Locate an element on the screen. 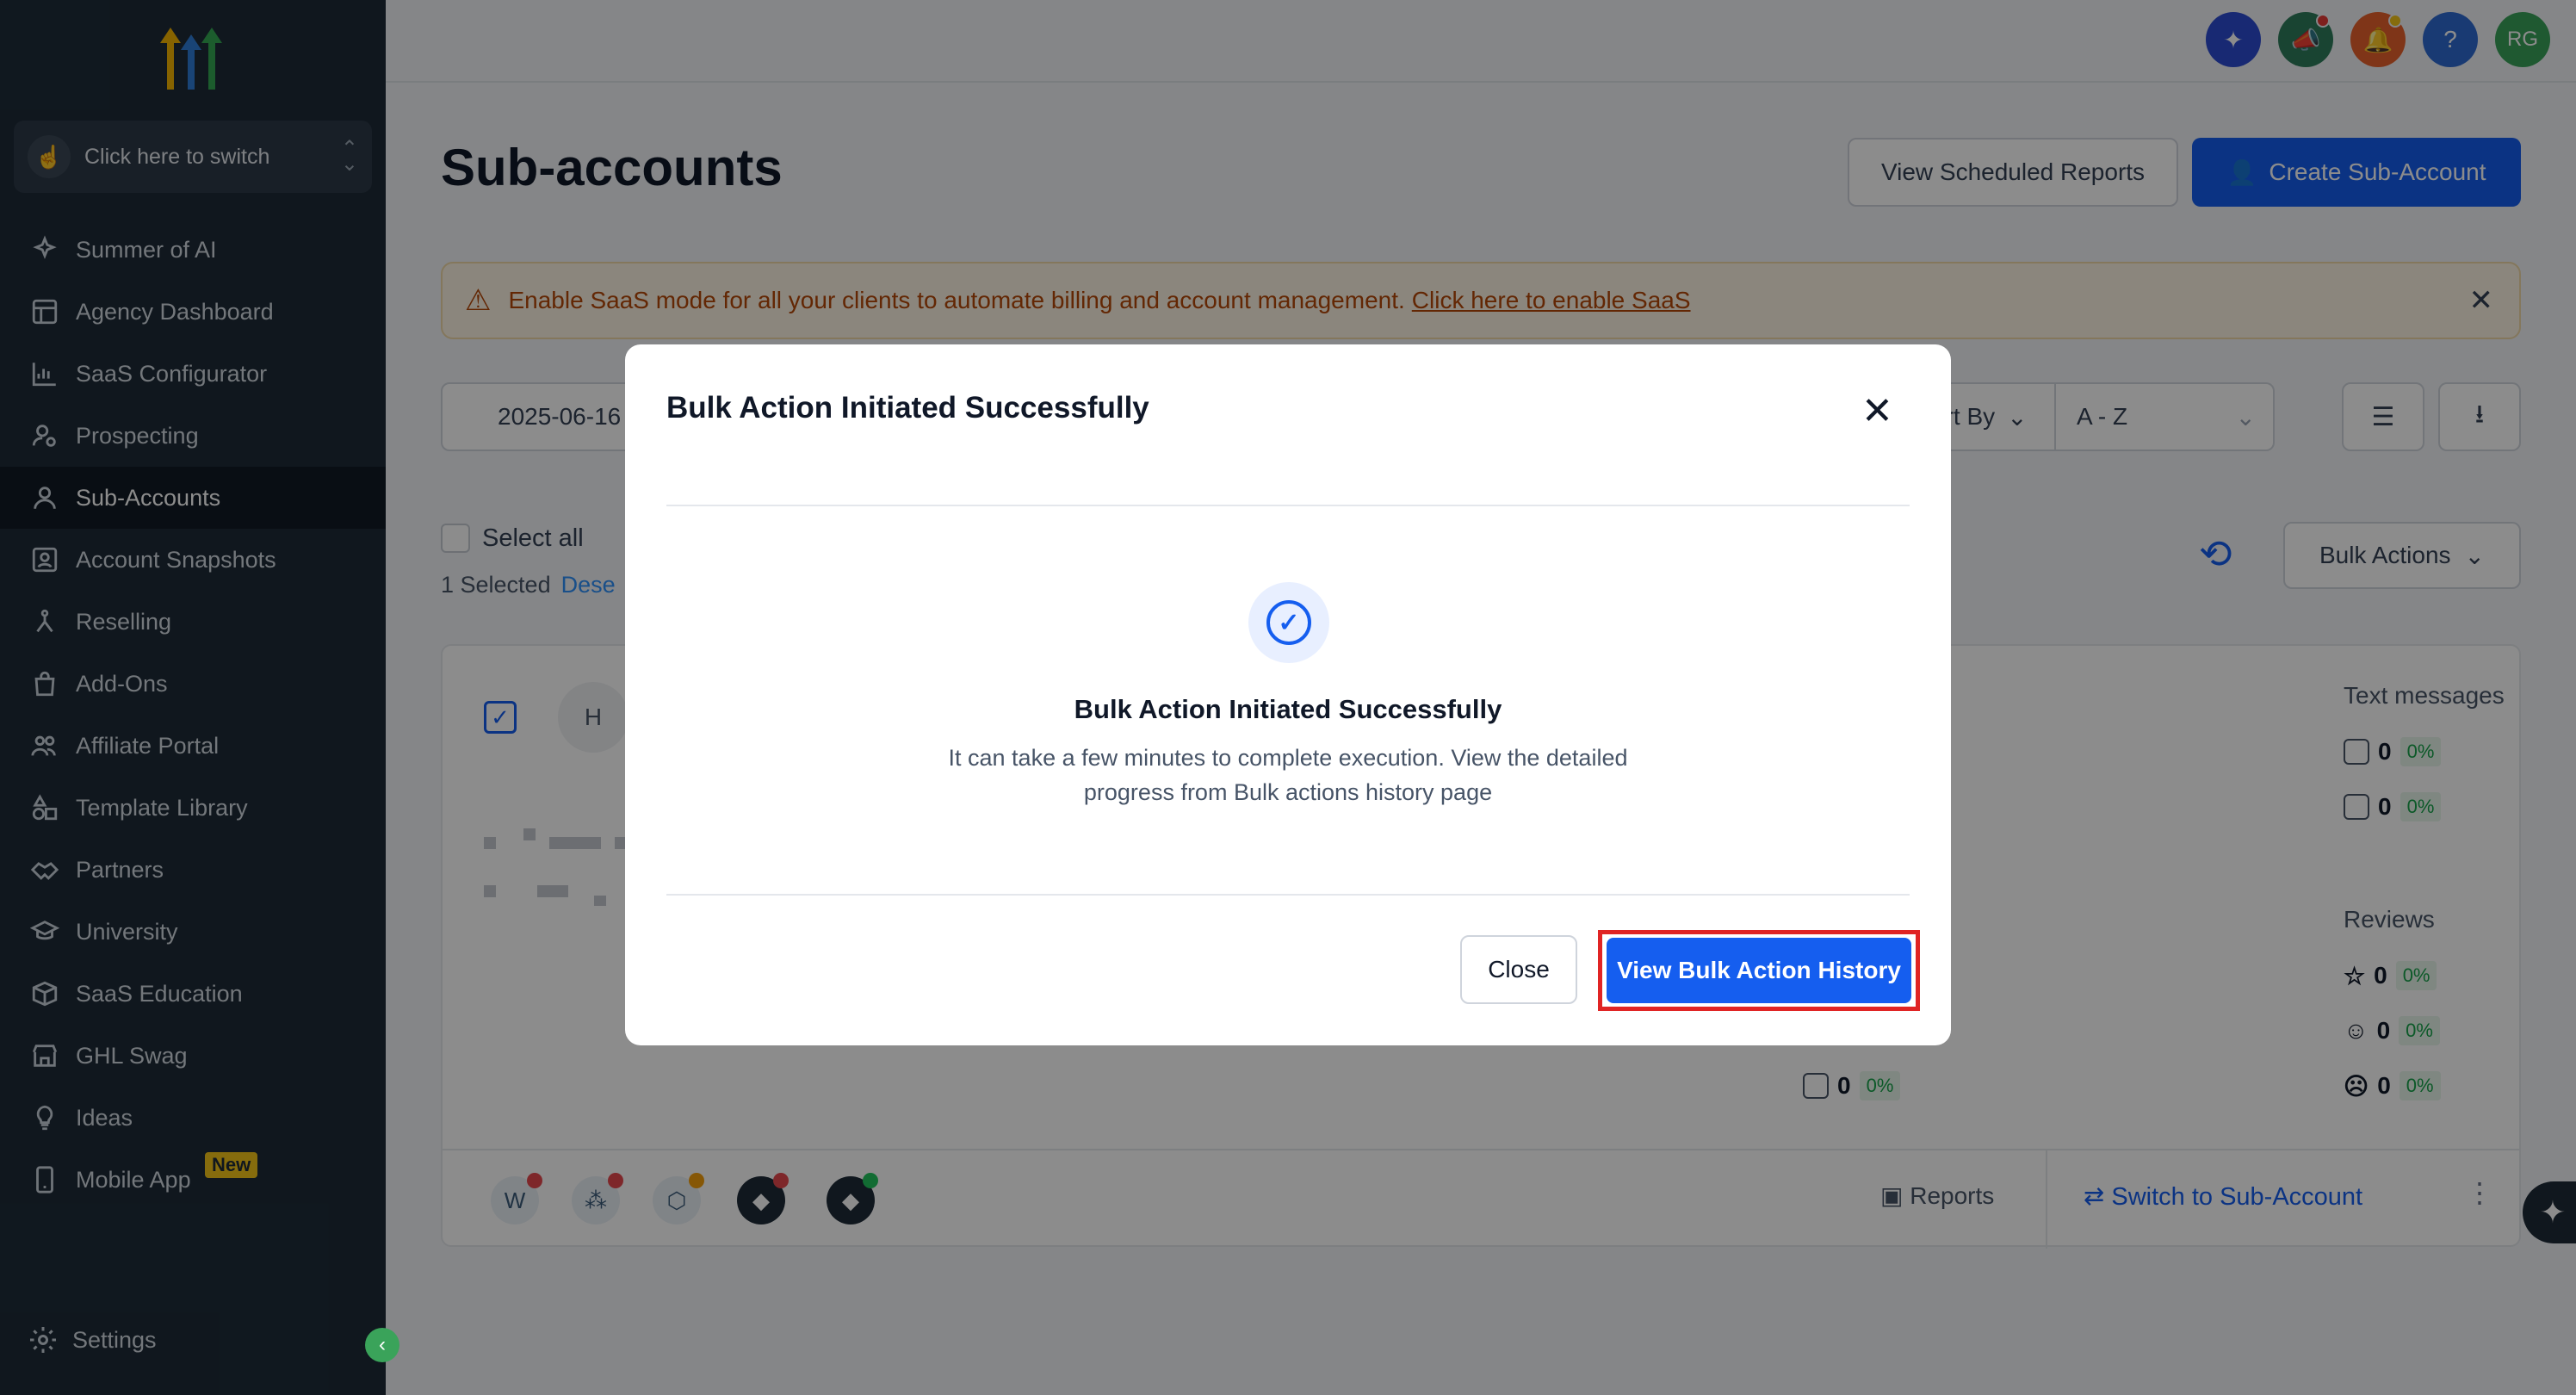  close-icon: ✕ is located at coordinates (1877, 412).